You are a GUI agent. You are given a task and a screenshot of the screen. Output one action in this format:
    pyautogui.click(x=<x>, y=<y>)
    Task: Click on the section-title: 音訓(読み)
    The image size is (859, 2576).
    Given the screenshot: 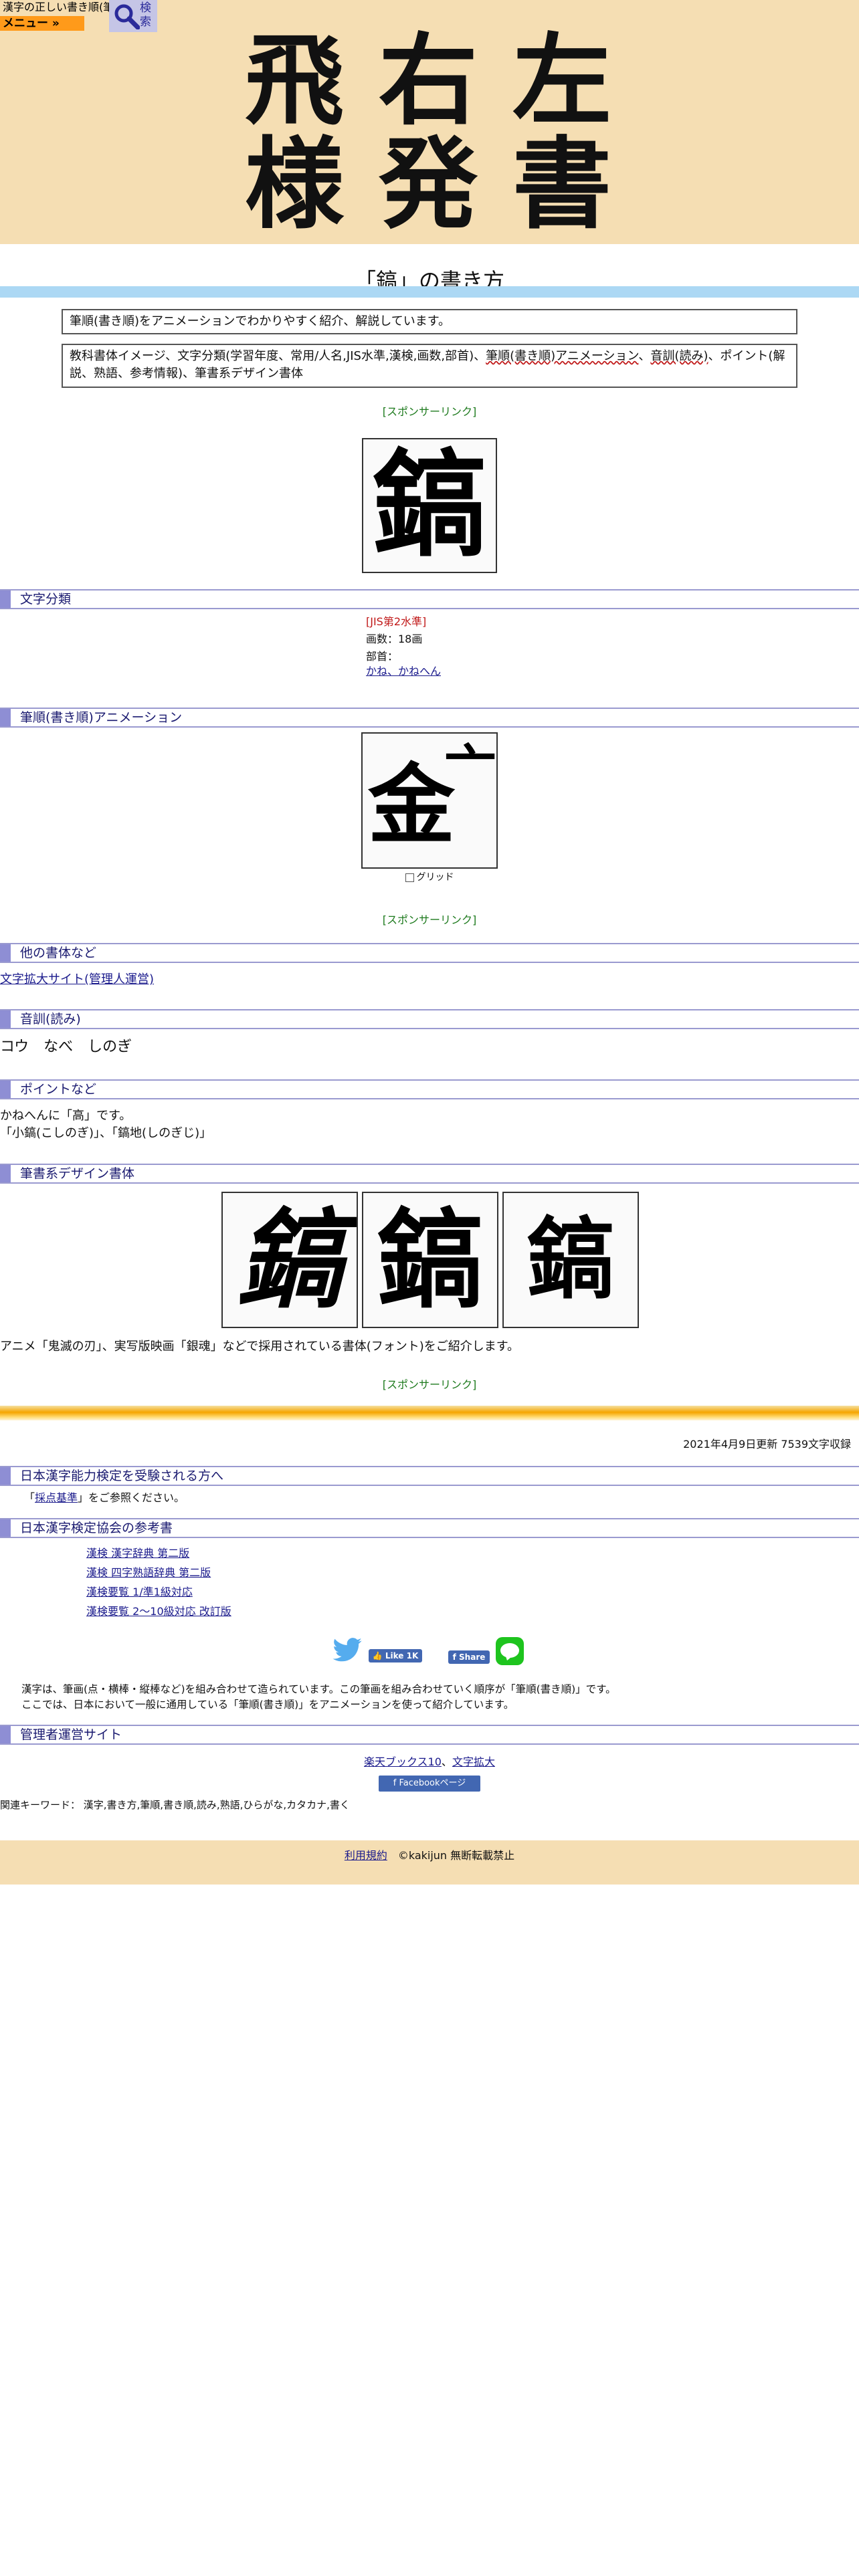 What is the action you would take?
    pyautogui.click(x=50, y=1020)
    